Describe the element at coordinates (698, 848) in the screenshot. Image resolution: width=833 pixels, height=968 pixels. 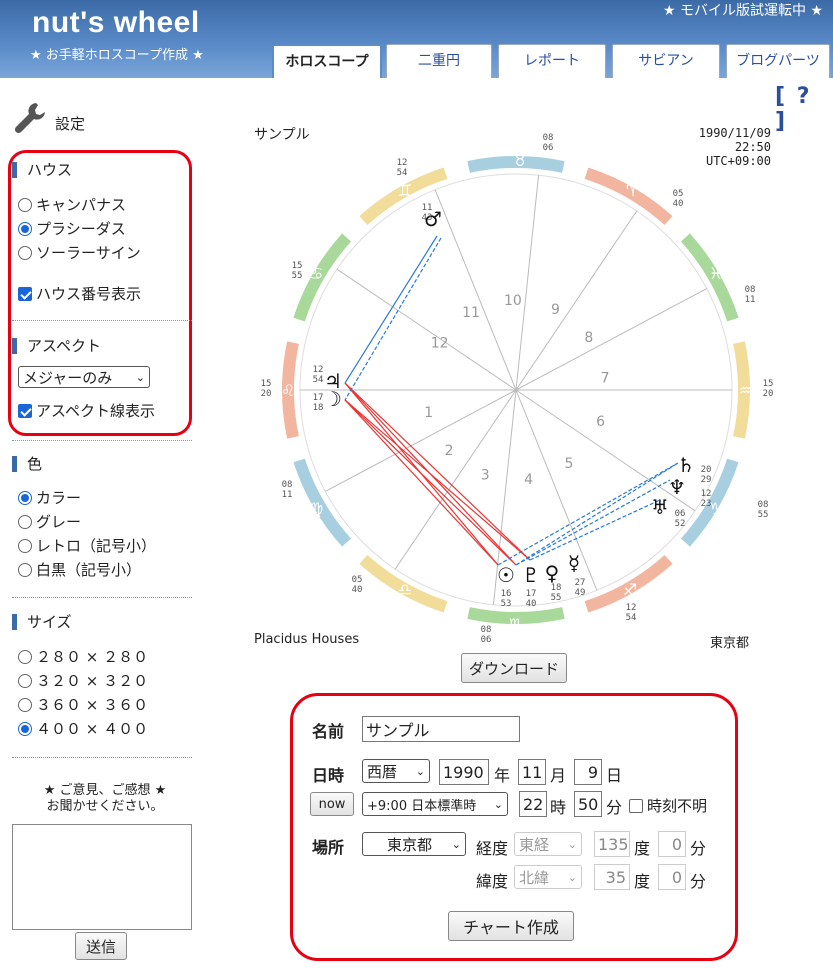
I see `longitude-min-unit: 分` at that location.